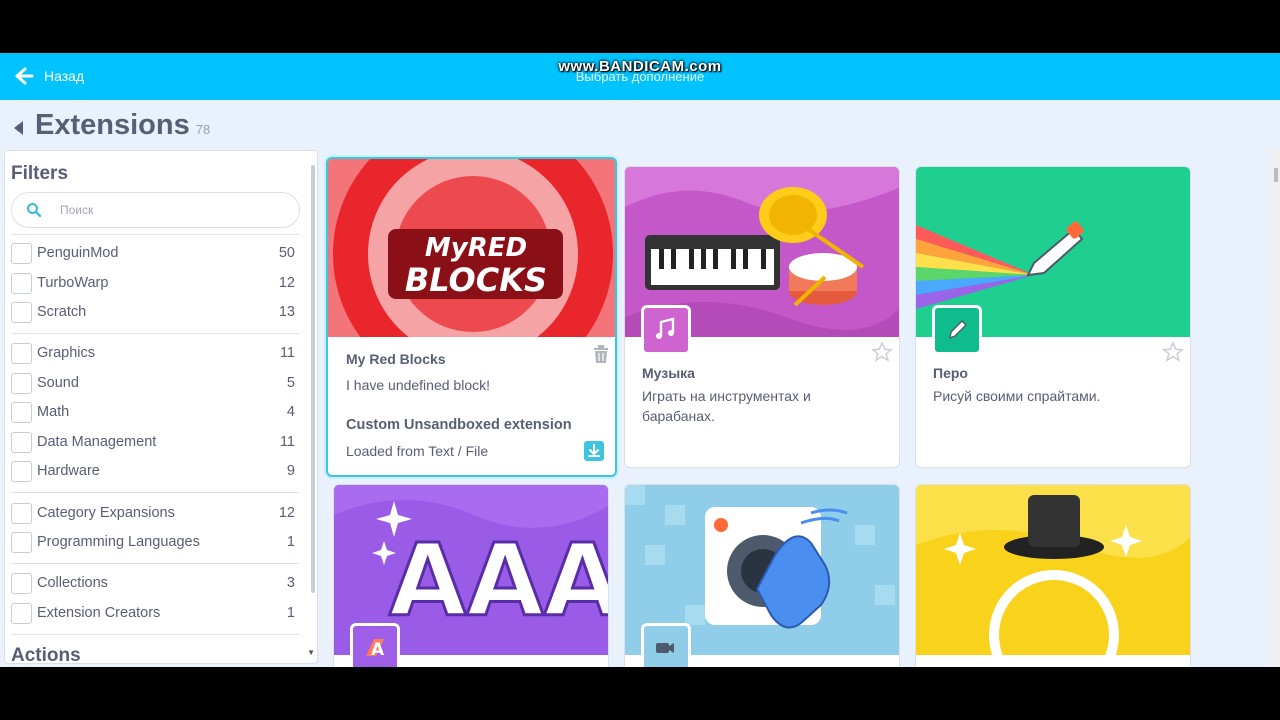 The image size is (1280, 720). I want to click on filter-data-management: Data Management 11, so click(153, 442).